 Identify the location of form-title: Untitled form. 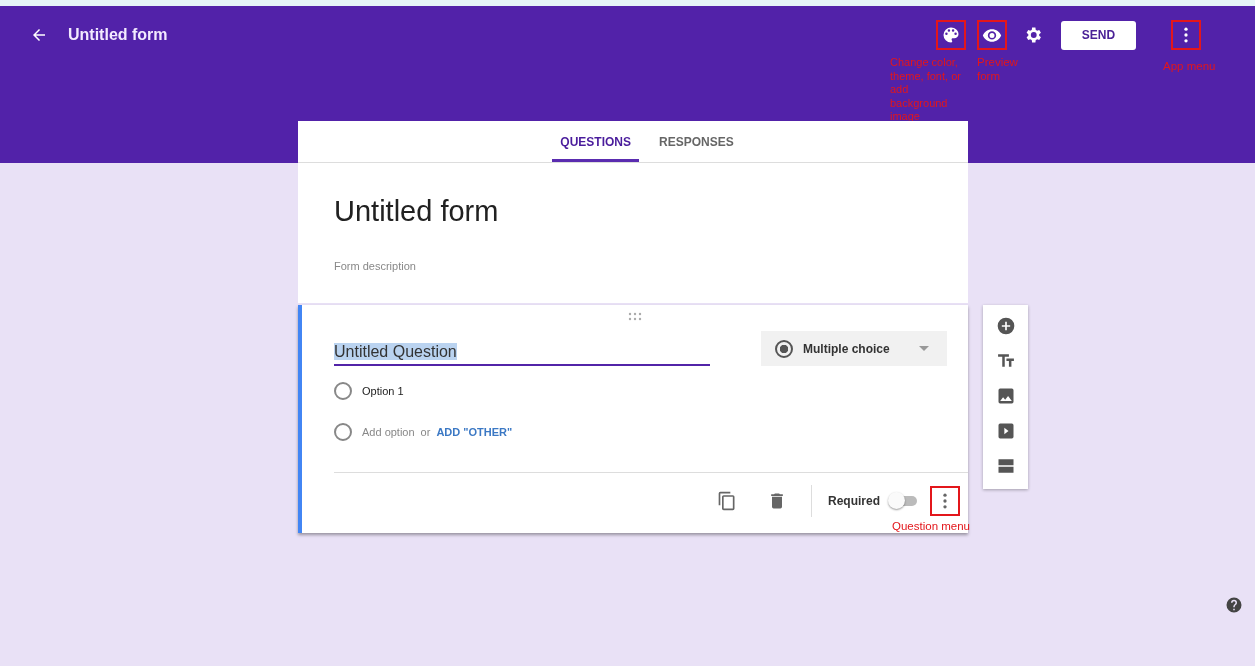
(118, 35).